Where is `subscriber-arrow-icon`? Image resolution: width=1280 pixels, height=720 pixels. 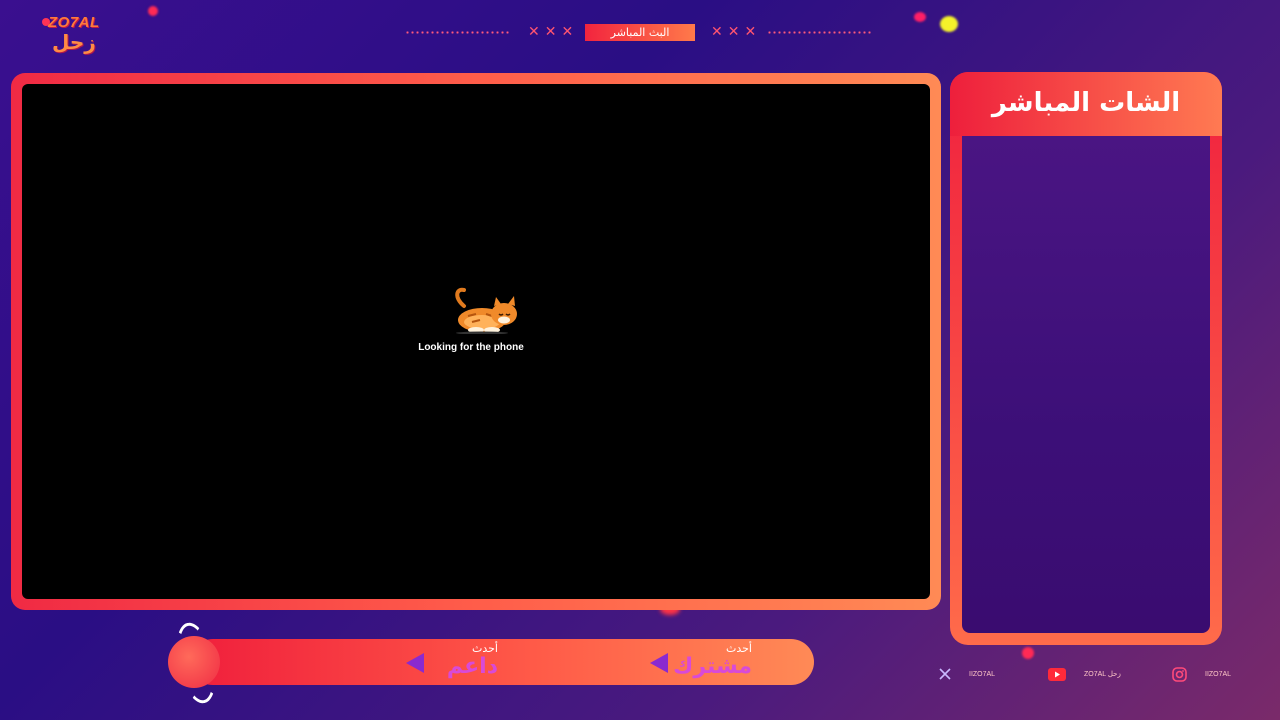
subscriber-arrow-icon is located at coordinates (659, 663).